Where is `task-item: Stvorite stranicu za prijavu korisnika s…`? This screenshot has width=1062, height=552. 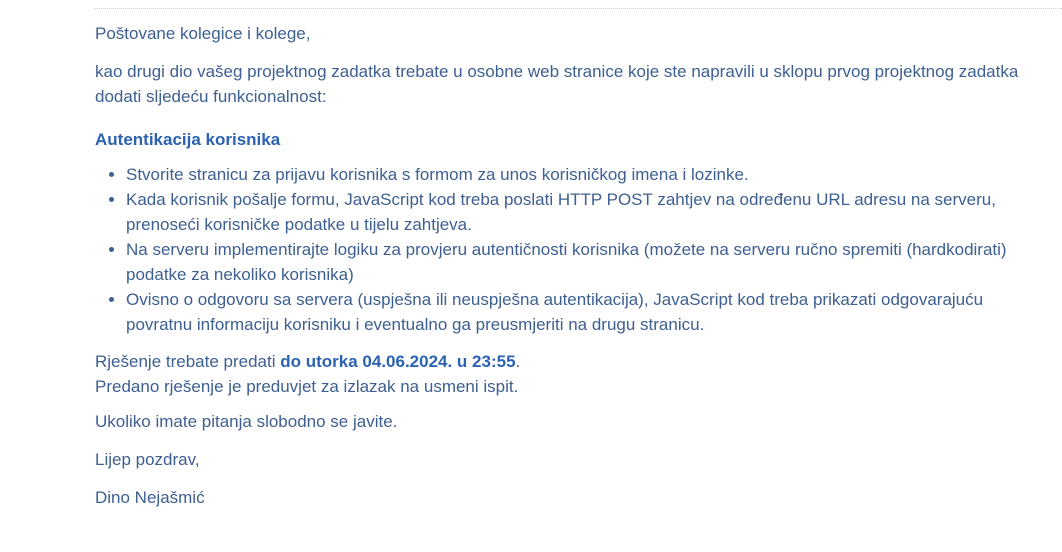
task-item: Stvorite stranicu za prijavu korisnika s… is located at coordinates (588, 174).